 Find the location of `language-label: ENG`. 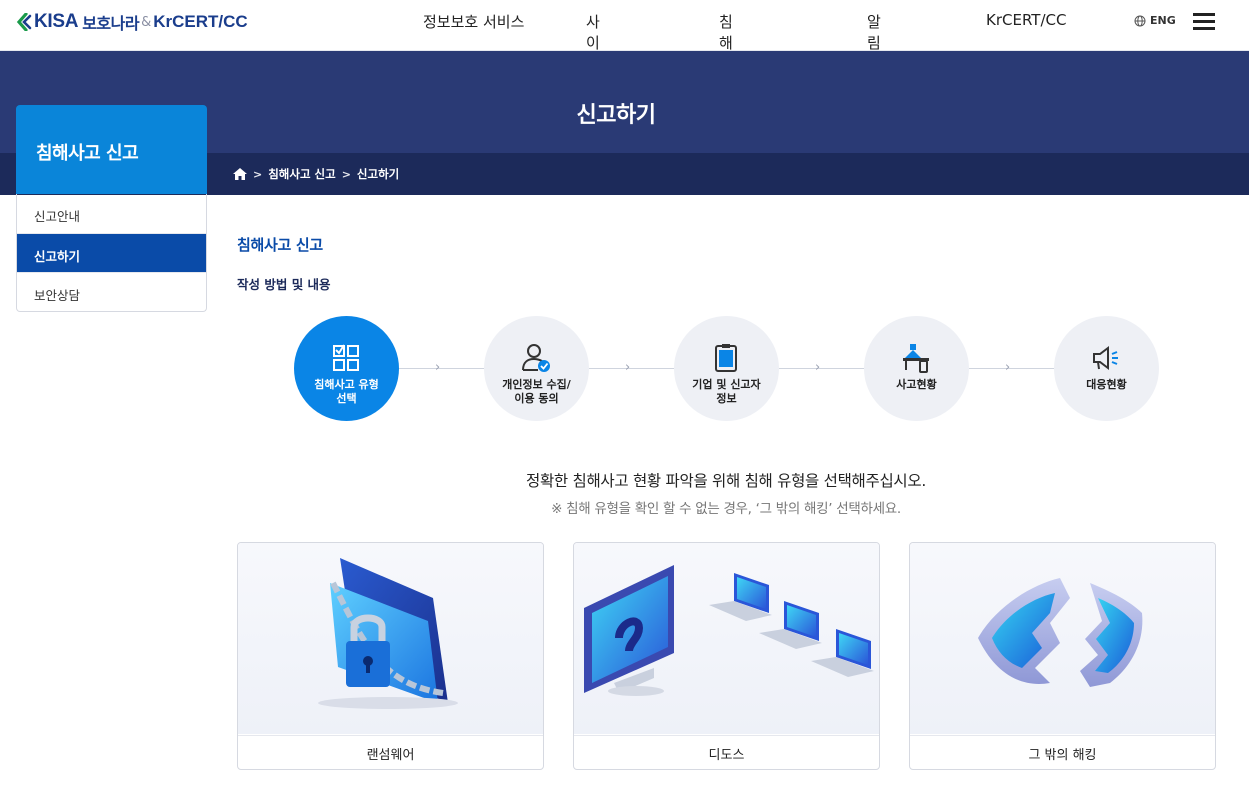

language-label: ENG is located at coordinates (1163, 20).